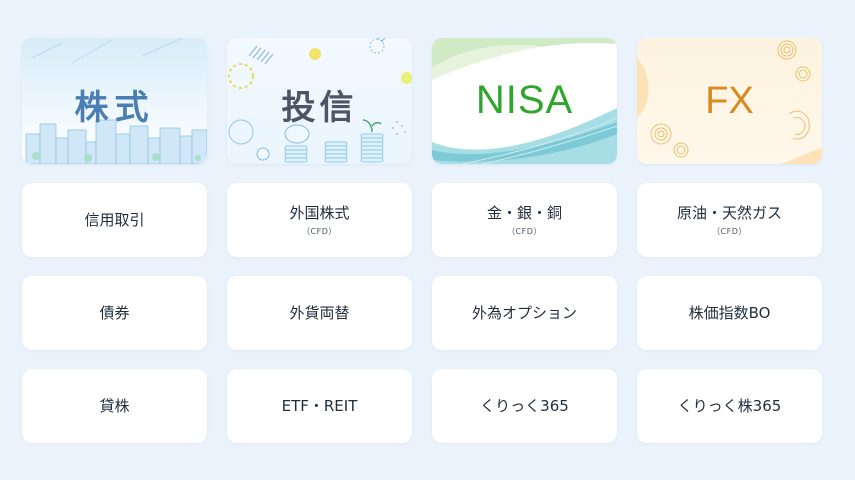 This screenshot has width=855, height=480. I want to click on tile-label: 外貨両替, so click(319, 313).